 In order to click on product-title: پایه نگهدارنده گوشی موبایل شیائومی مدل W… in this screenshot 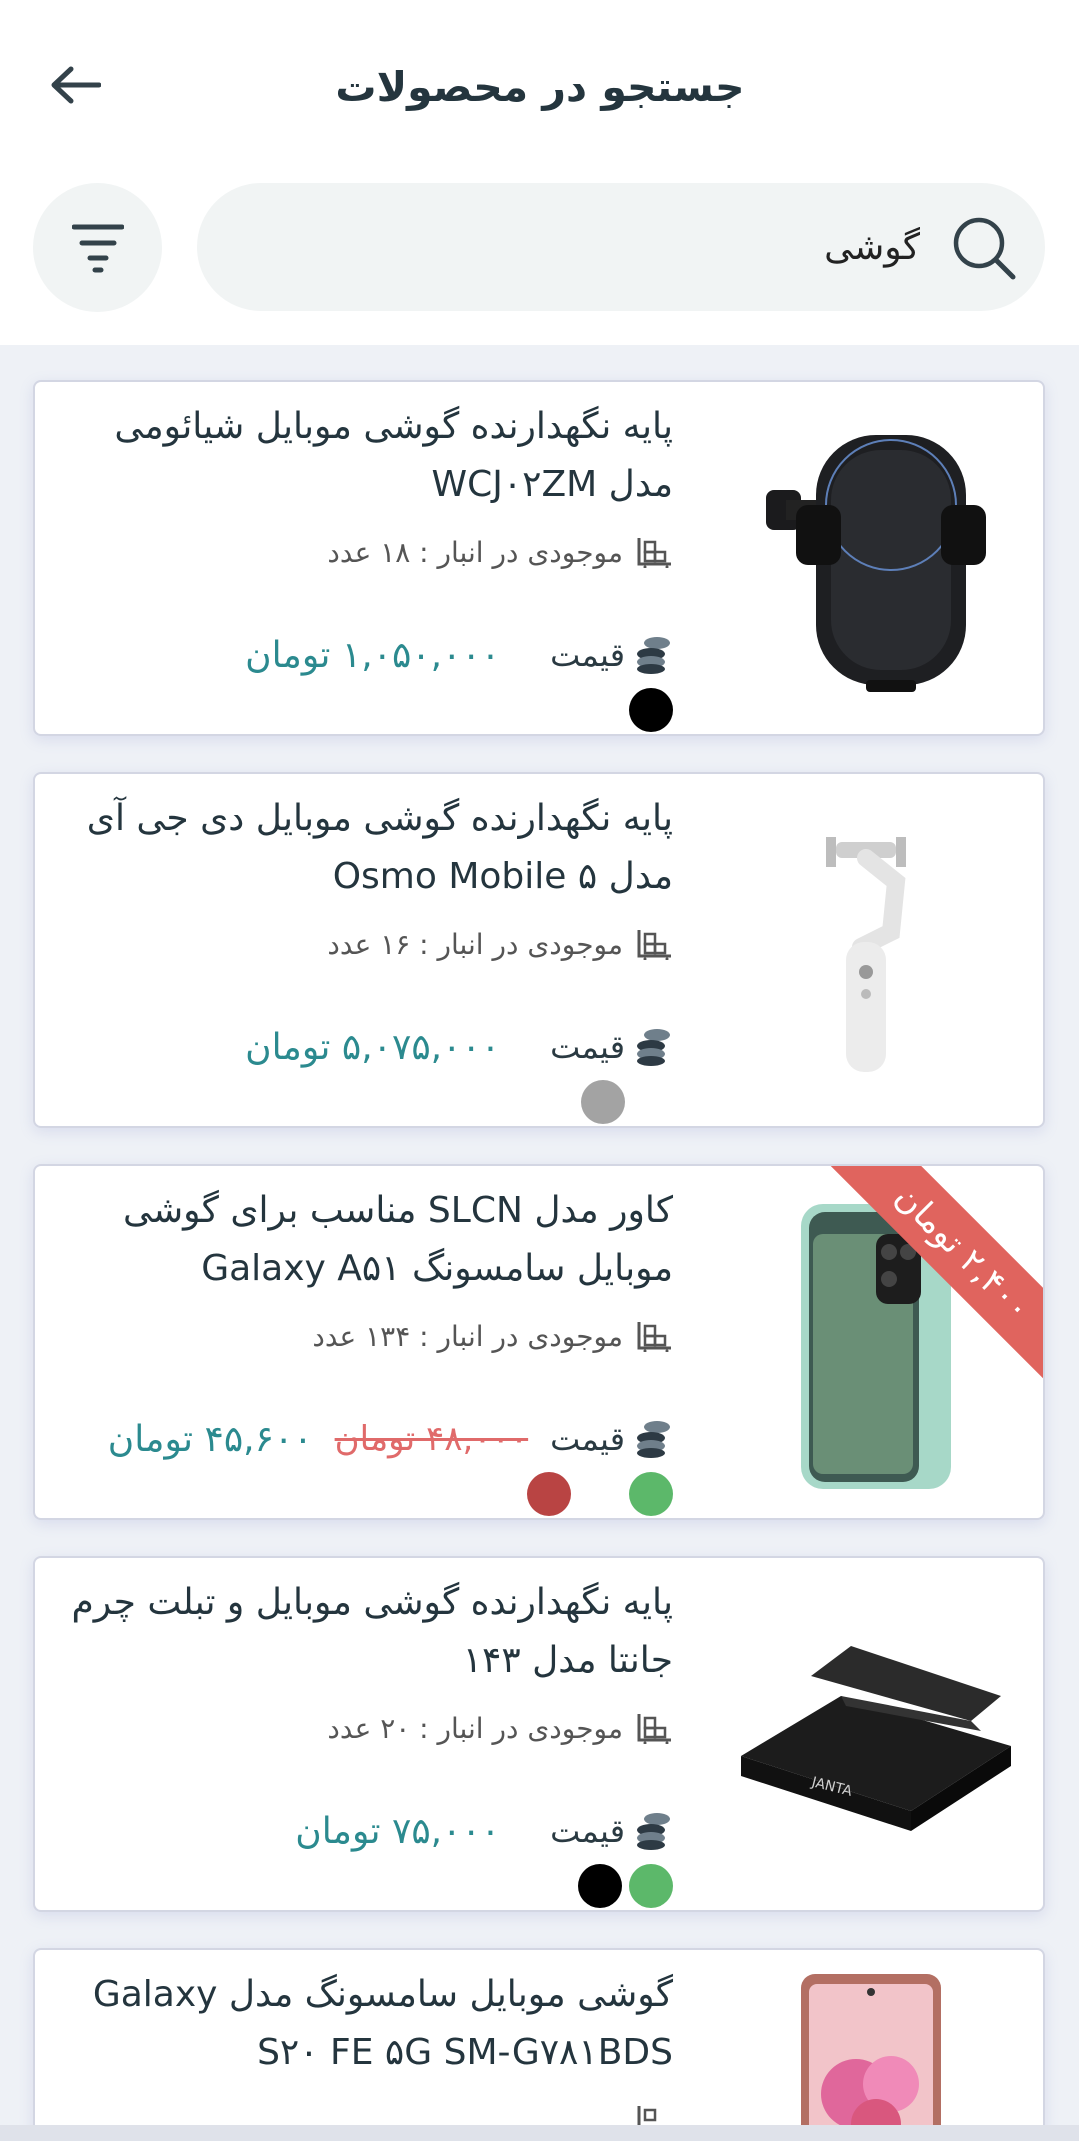, I will do `click(363, 456)`.